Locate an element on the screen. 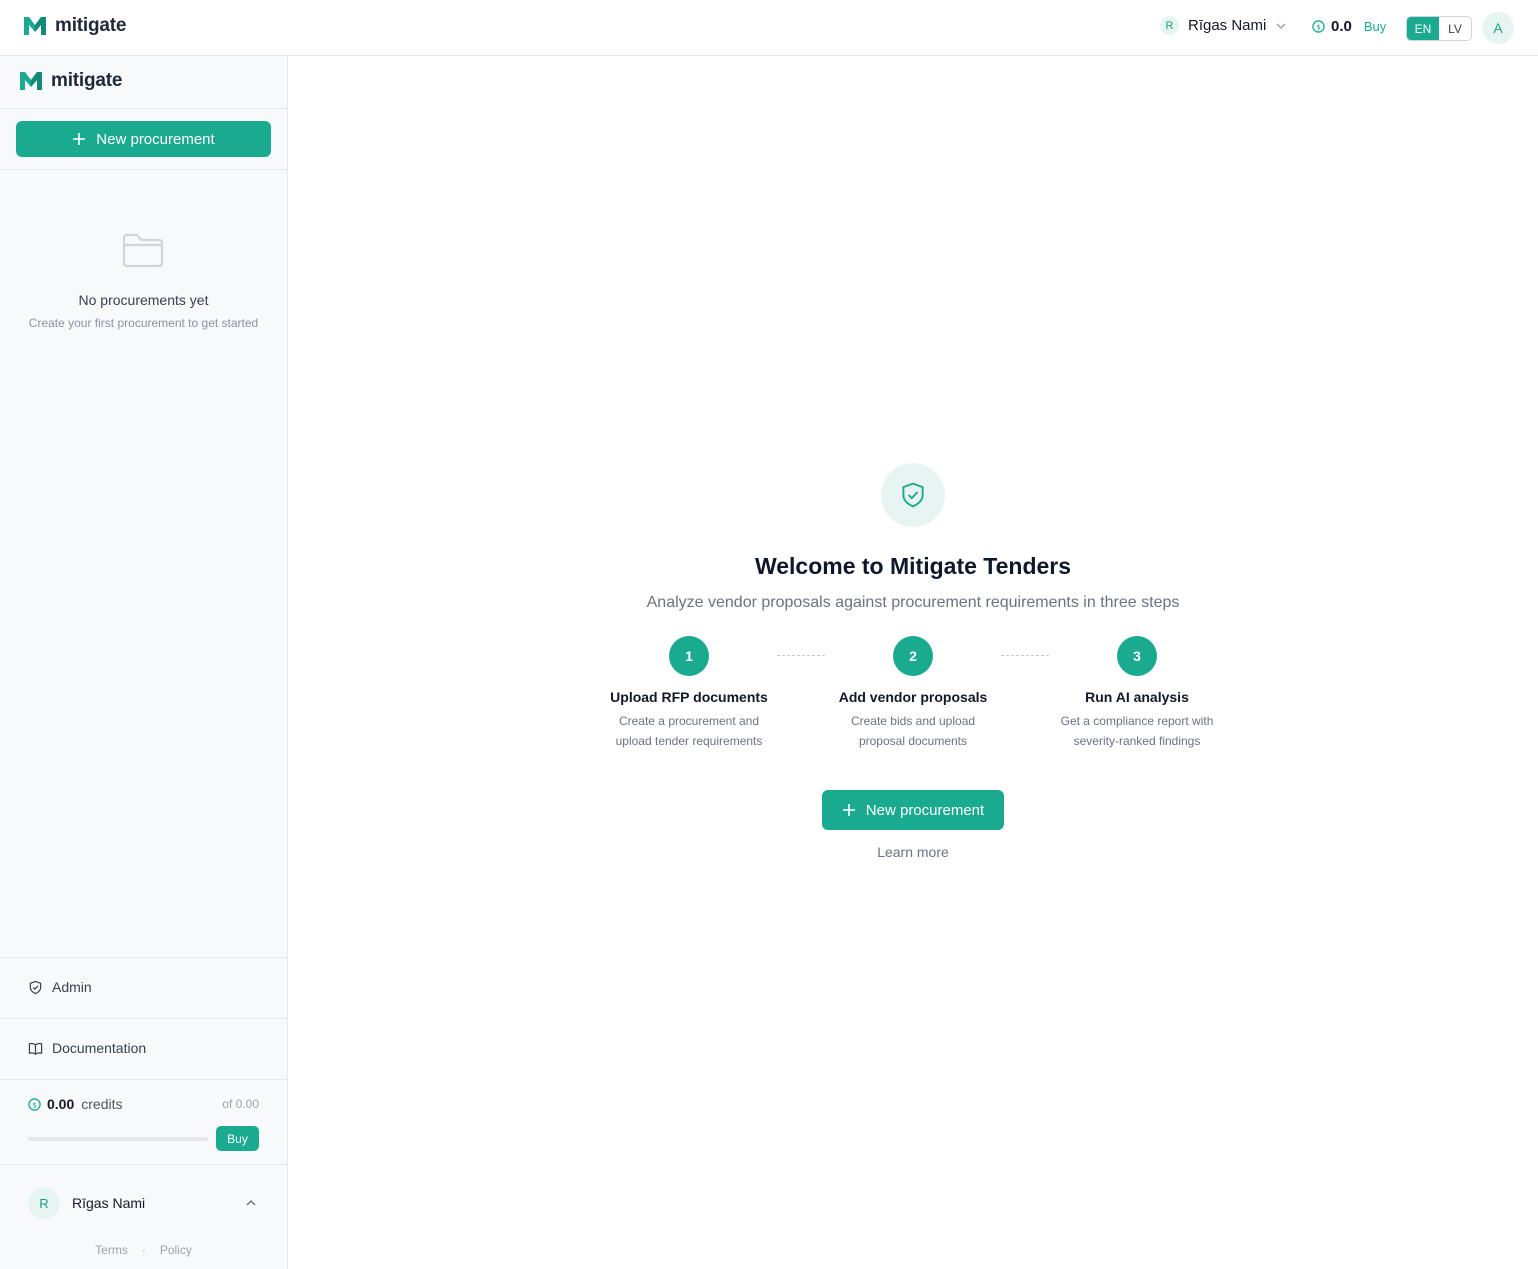 This screenshot has width=1538, height=1269. legal-links: Terms · Policy is located at coordinates (143, 1250).